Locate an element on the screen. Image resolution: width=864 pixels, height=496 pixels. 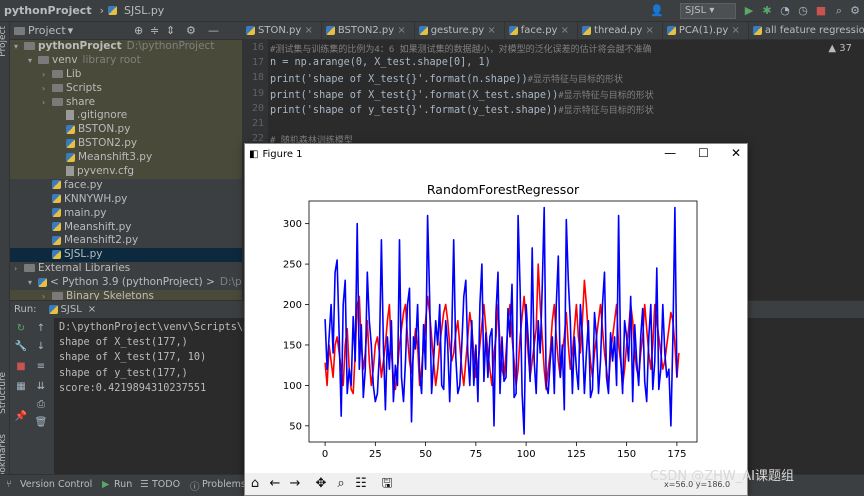
tree-item-label: BSTON2.py is located at coordinates (108, 143).